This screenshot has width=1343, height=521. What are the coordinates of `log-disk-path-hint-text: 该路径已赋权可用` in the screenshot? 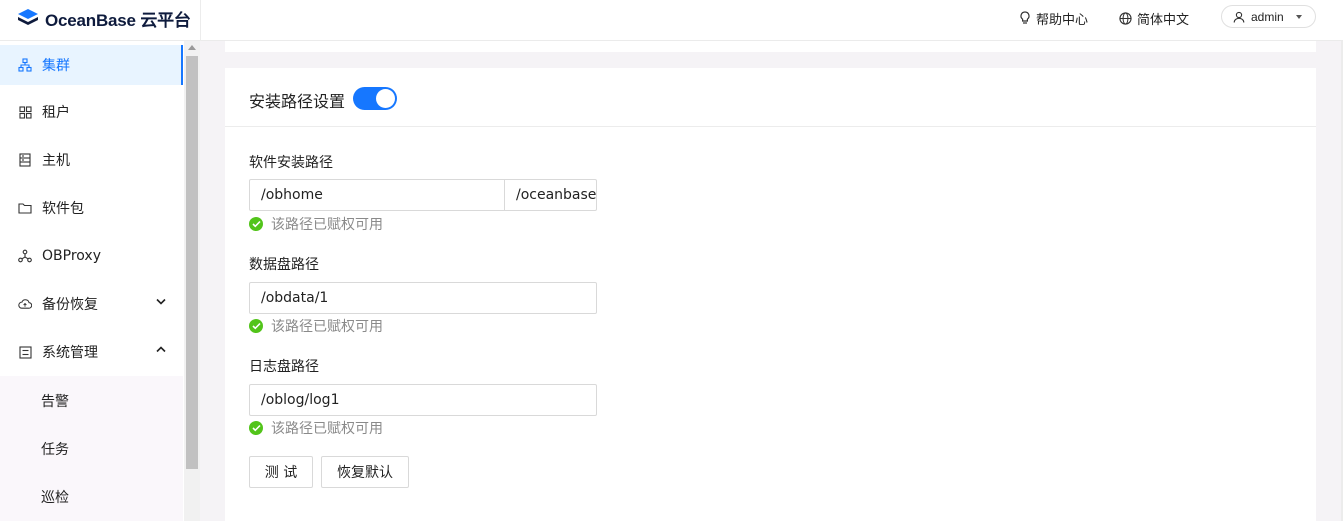 It's located at (327, 429).